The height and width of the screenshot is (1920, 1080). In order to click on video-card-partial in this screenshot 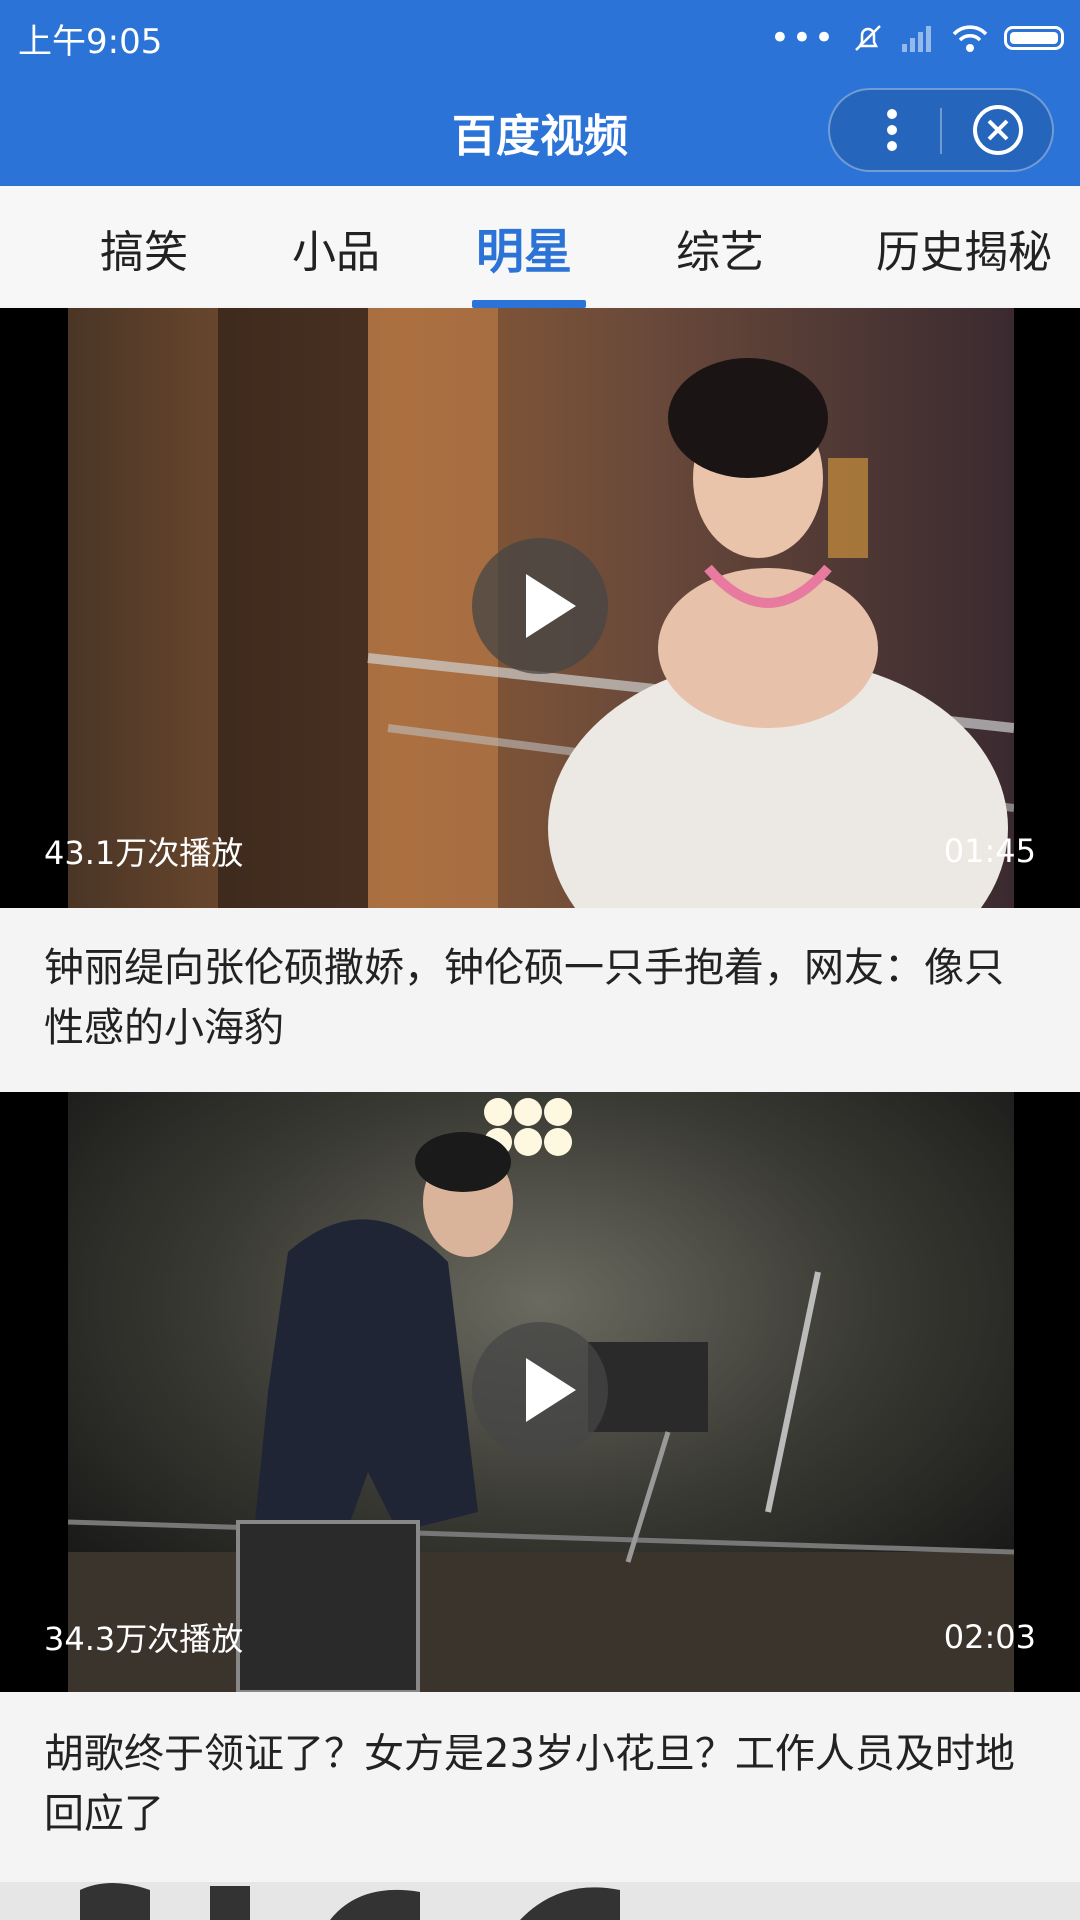, I will do `click(540, 1901)`.